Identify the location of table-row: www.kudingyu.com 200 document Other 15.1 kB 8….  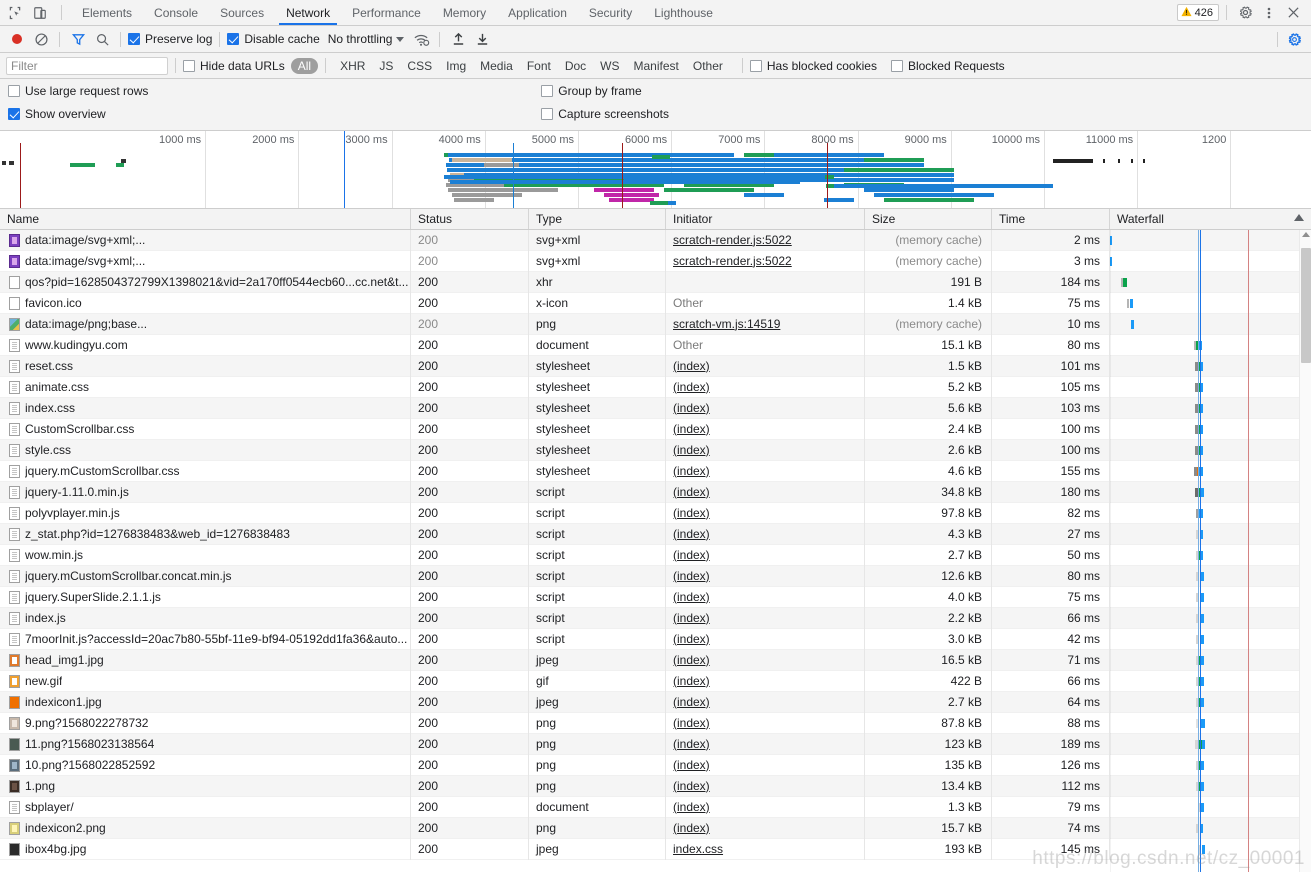
(655, 345).